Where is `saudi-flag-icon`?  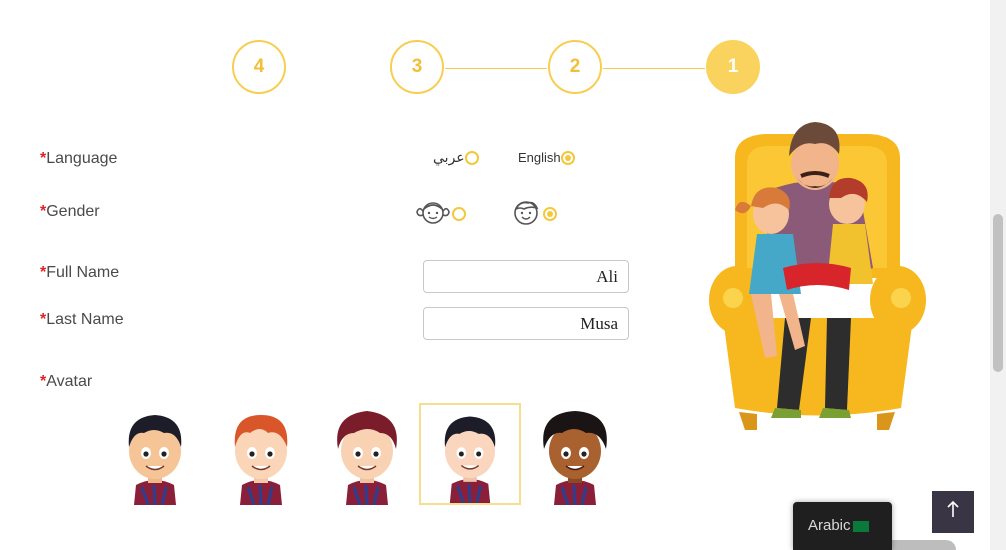 saudi-flag-icon is located at coordinates (860, 526).